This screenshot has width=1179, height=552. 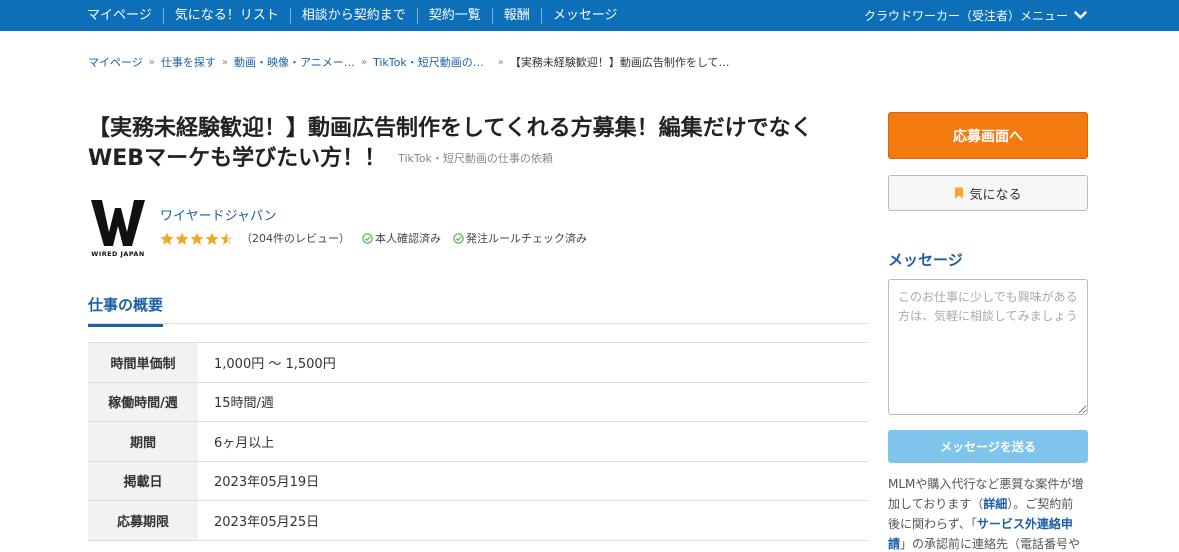 I want to click on row-label-posted-date: 掲載日, so click(x=143, y=481).